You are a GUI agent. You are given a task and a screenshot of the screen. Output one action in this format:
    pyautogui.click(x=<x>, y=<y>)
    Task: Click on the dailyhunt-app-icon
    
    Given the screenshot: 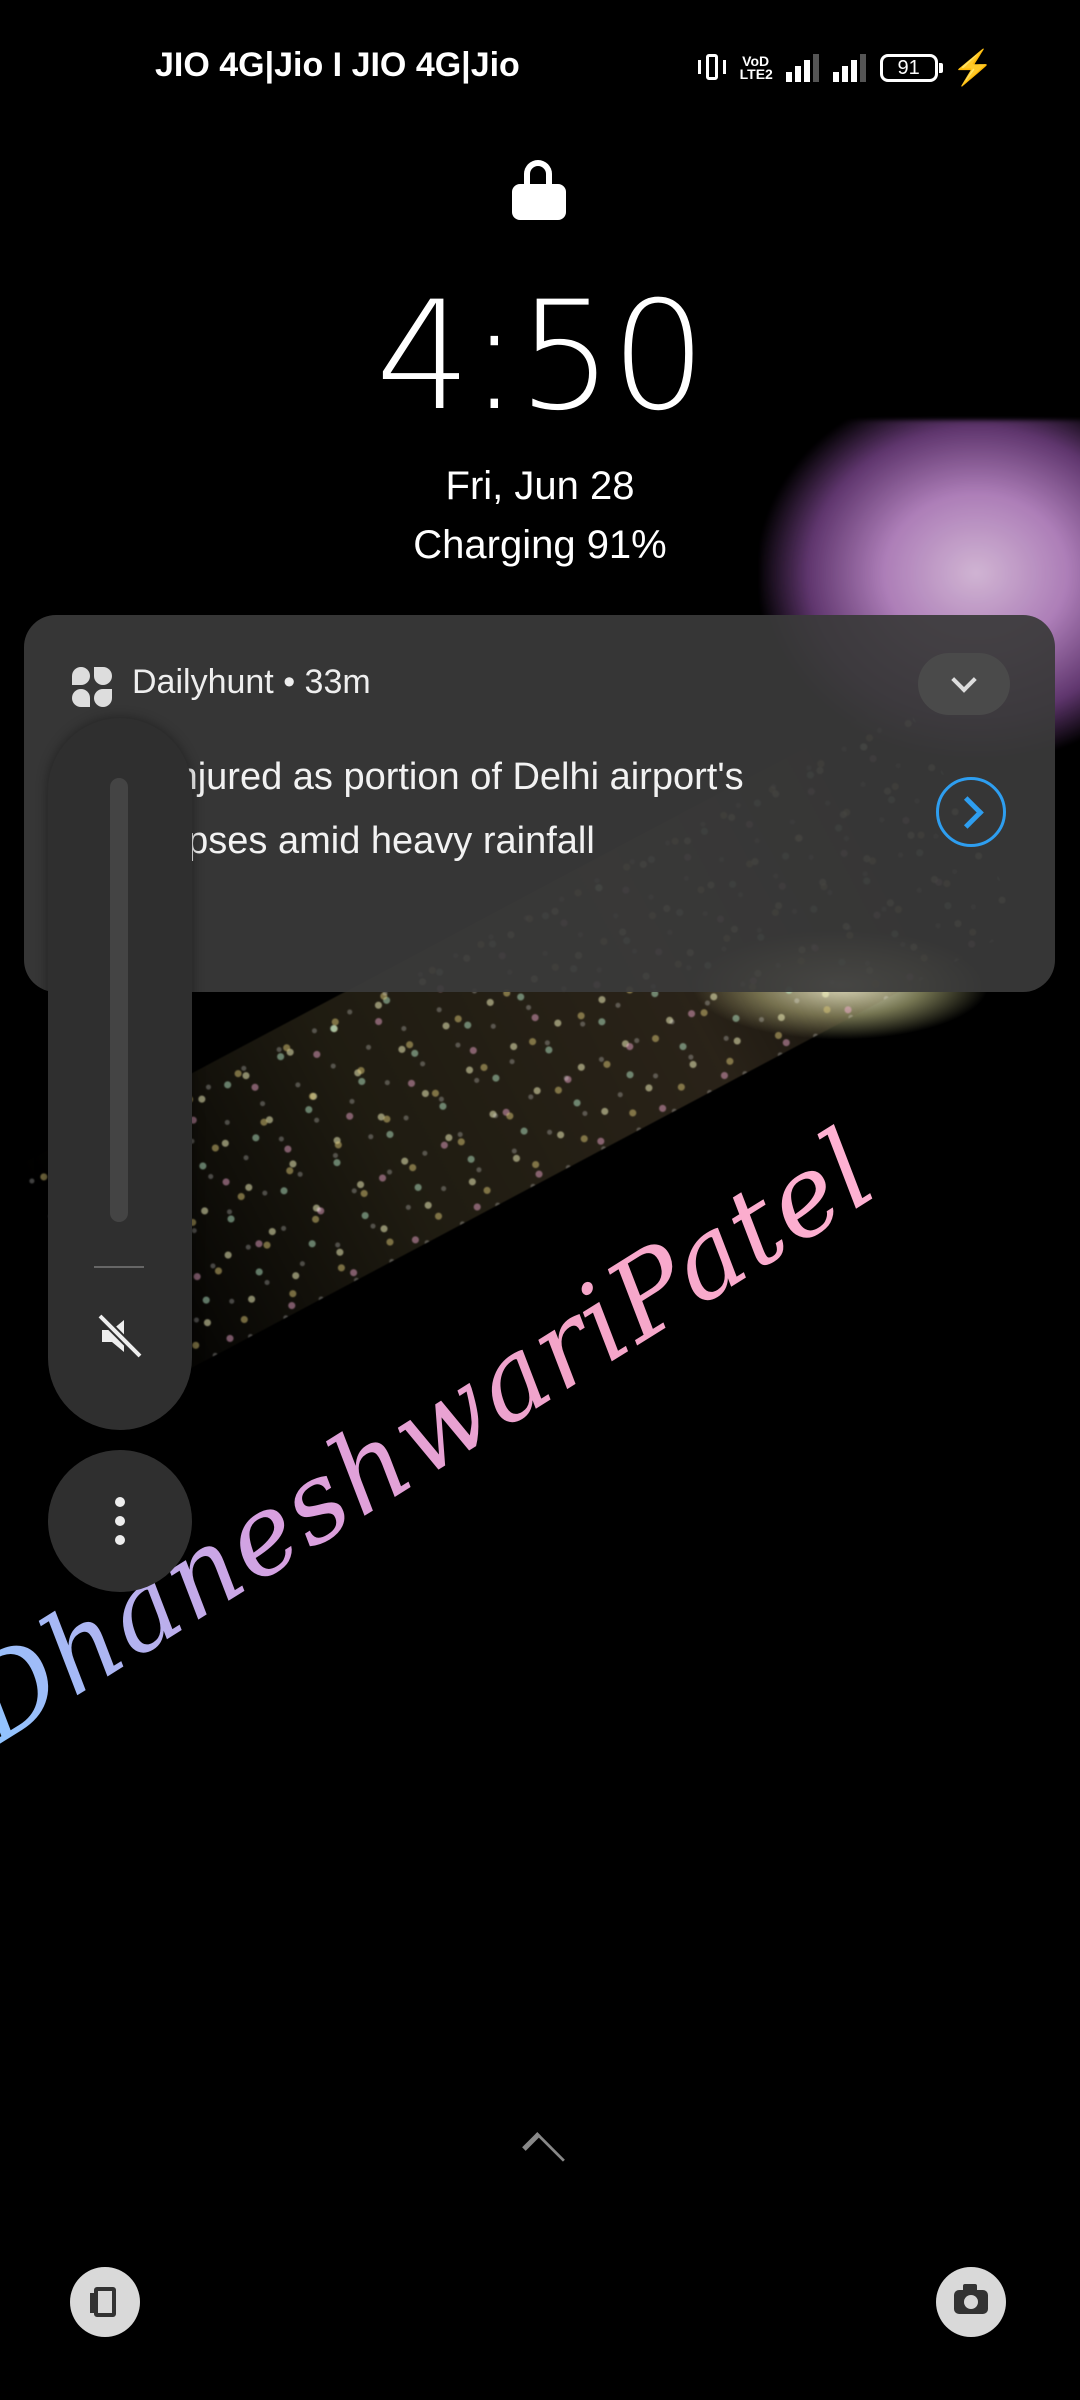 What is the action you would take?
    pyautogui.click(x=92, y=687)
    